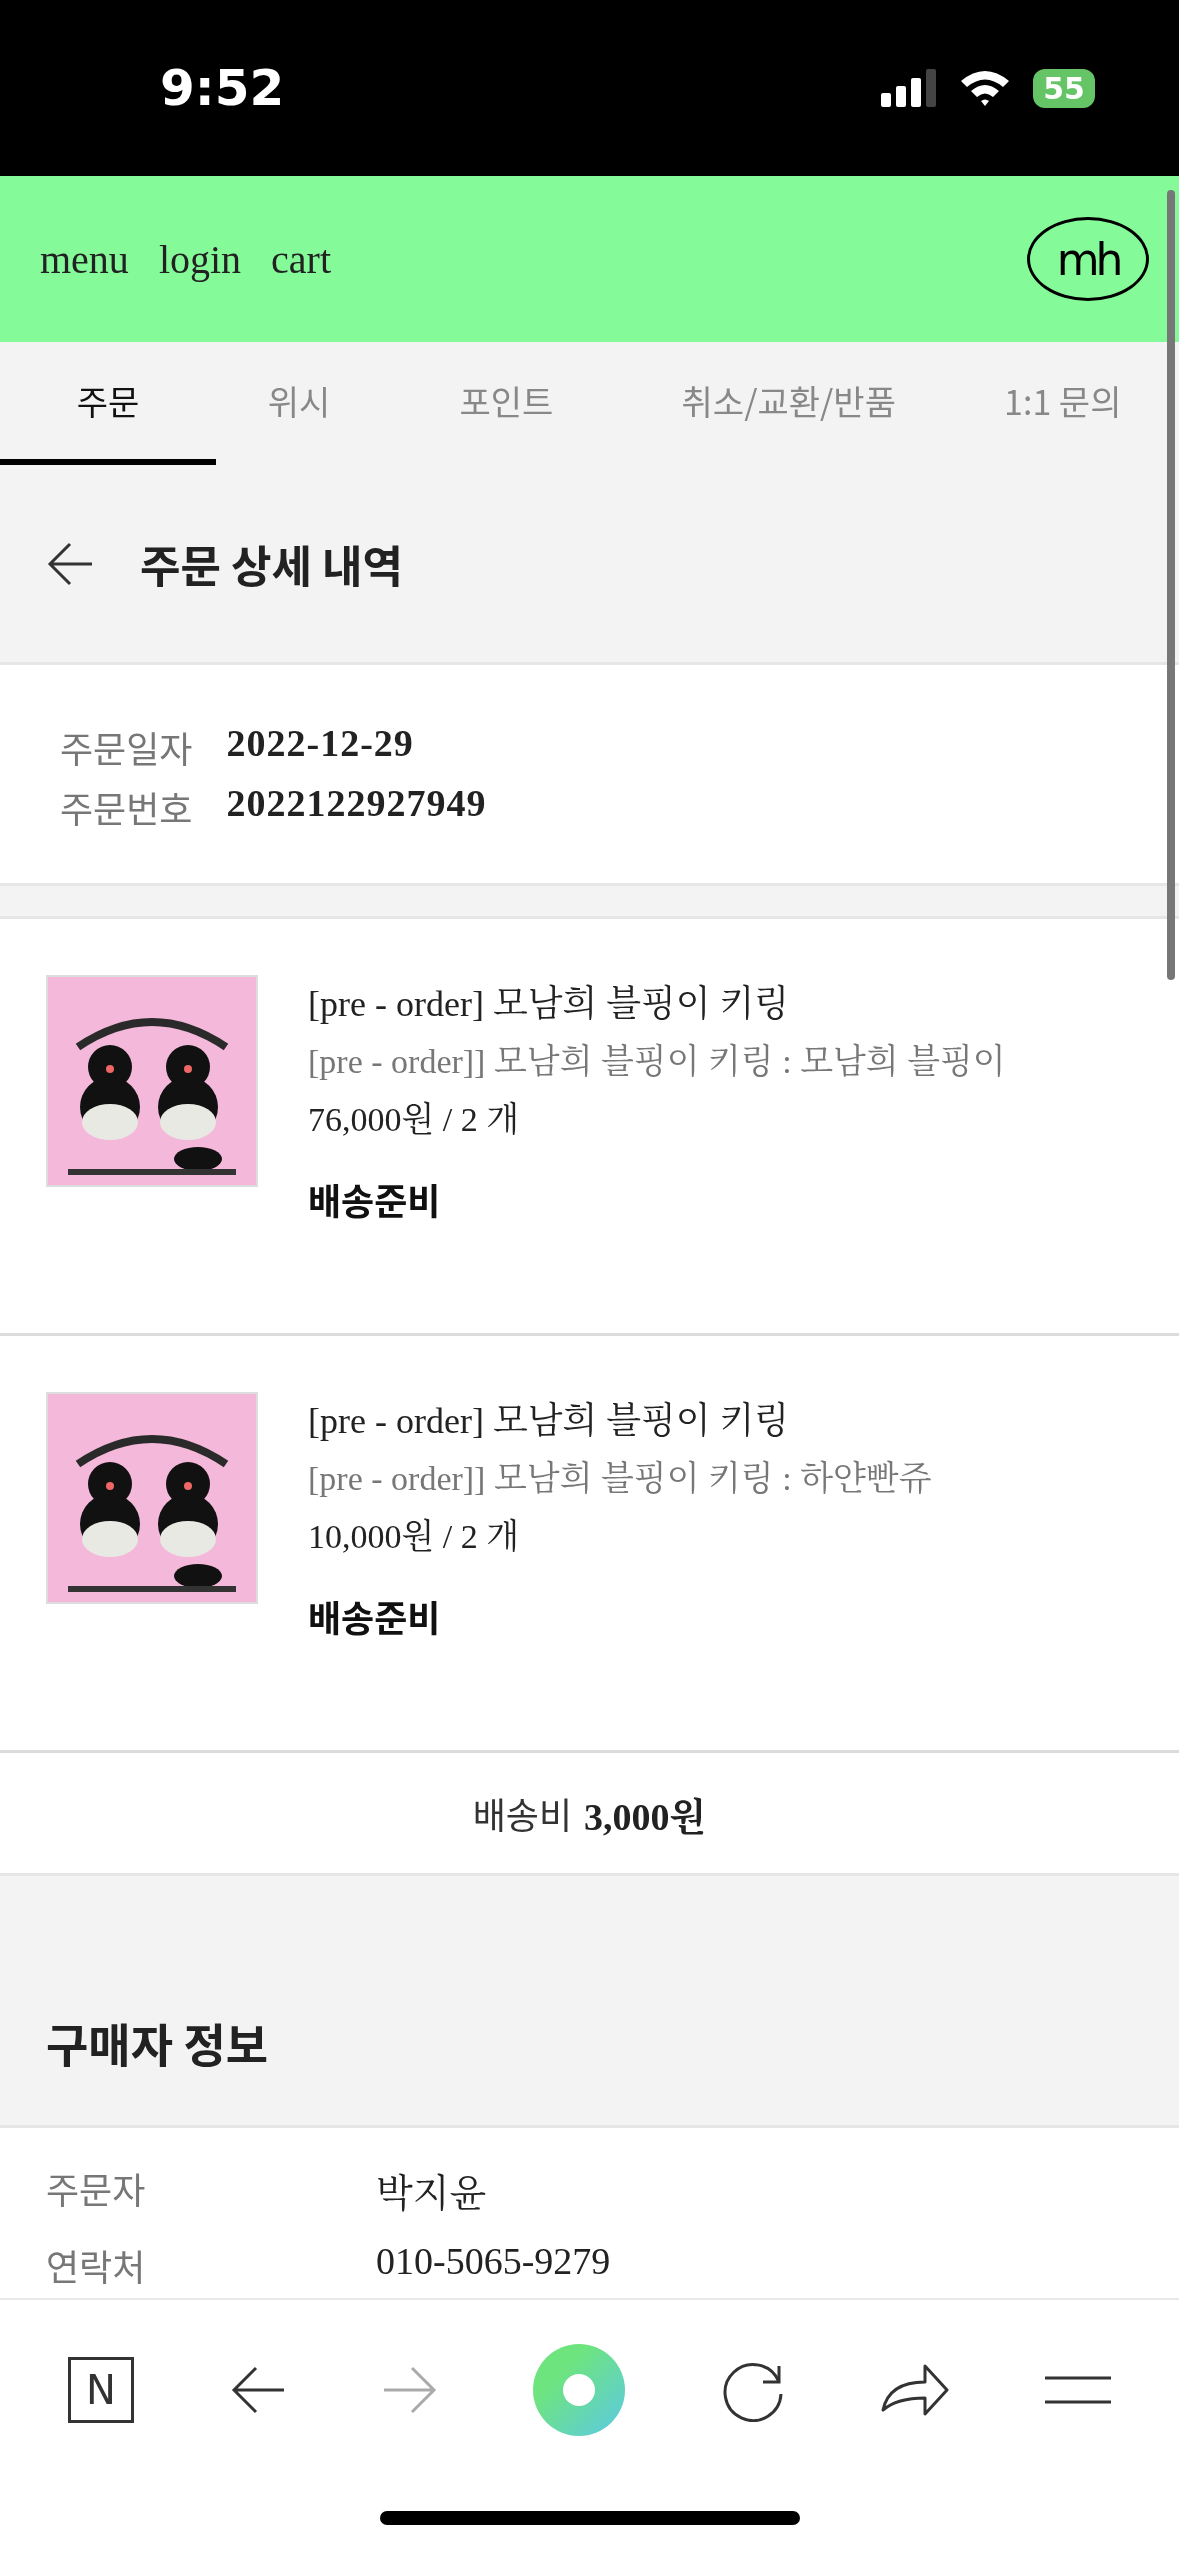 Image resolution: width=1179 pixels, height=2556 pixels. I want to click on info-value: 2022122927949, so click(357, 803).